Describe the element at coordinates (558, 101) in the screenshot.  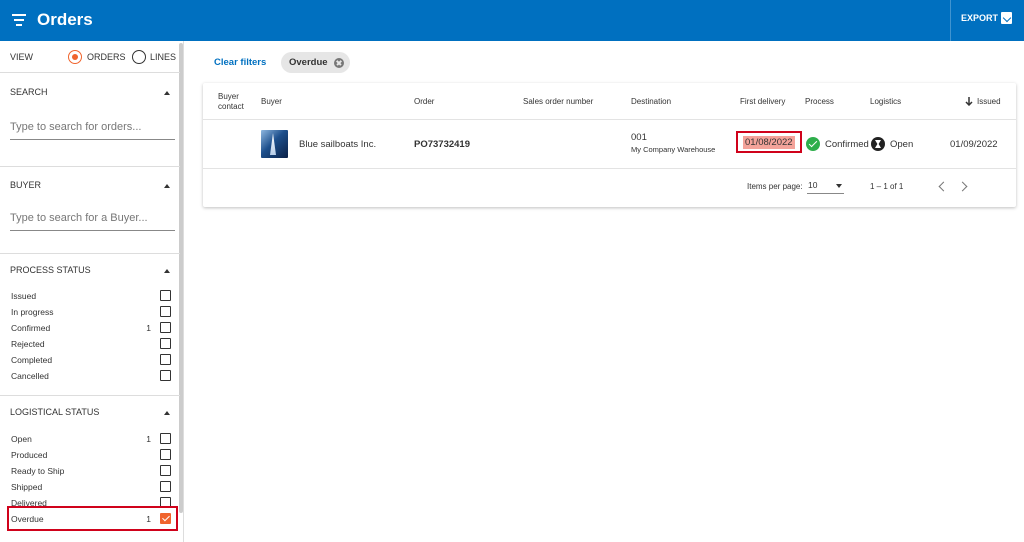
I see `column-header-sales-order: Sales order number` at that location.